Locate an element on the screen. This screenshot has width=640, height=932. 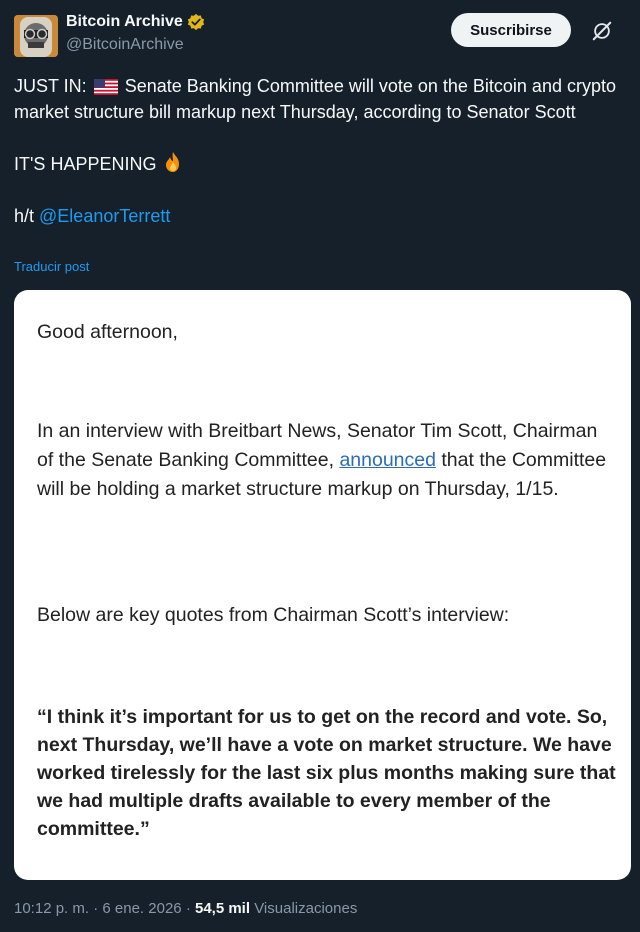
grok-icon is located at coordinates (602, 31).